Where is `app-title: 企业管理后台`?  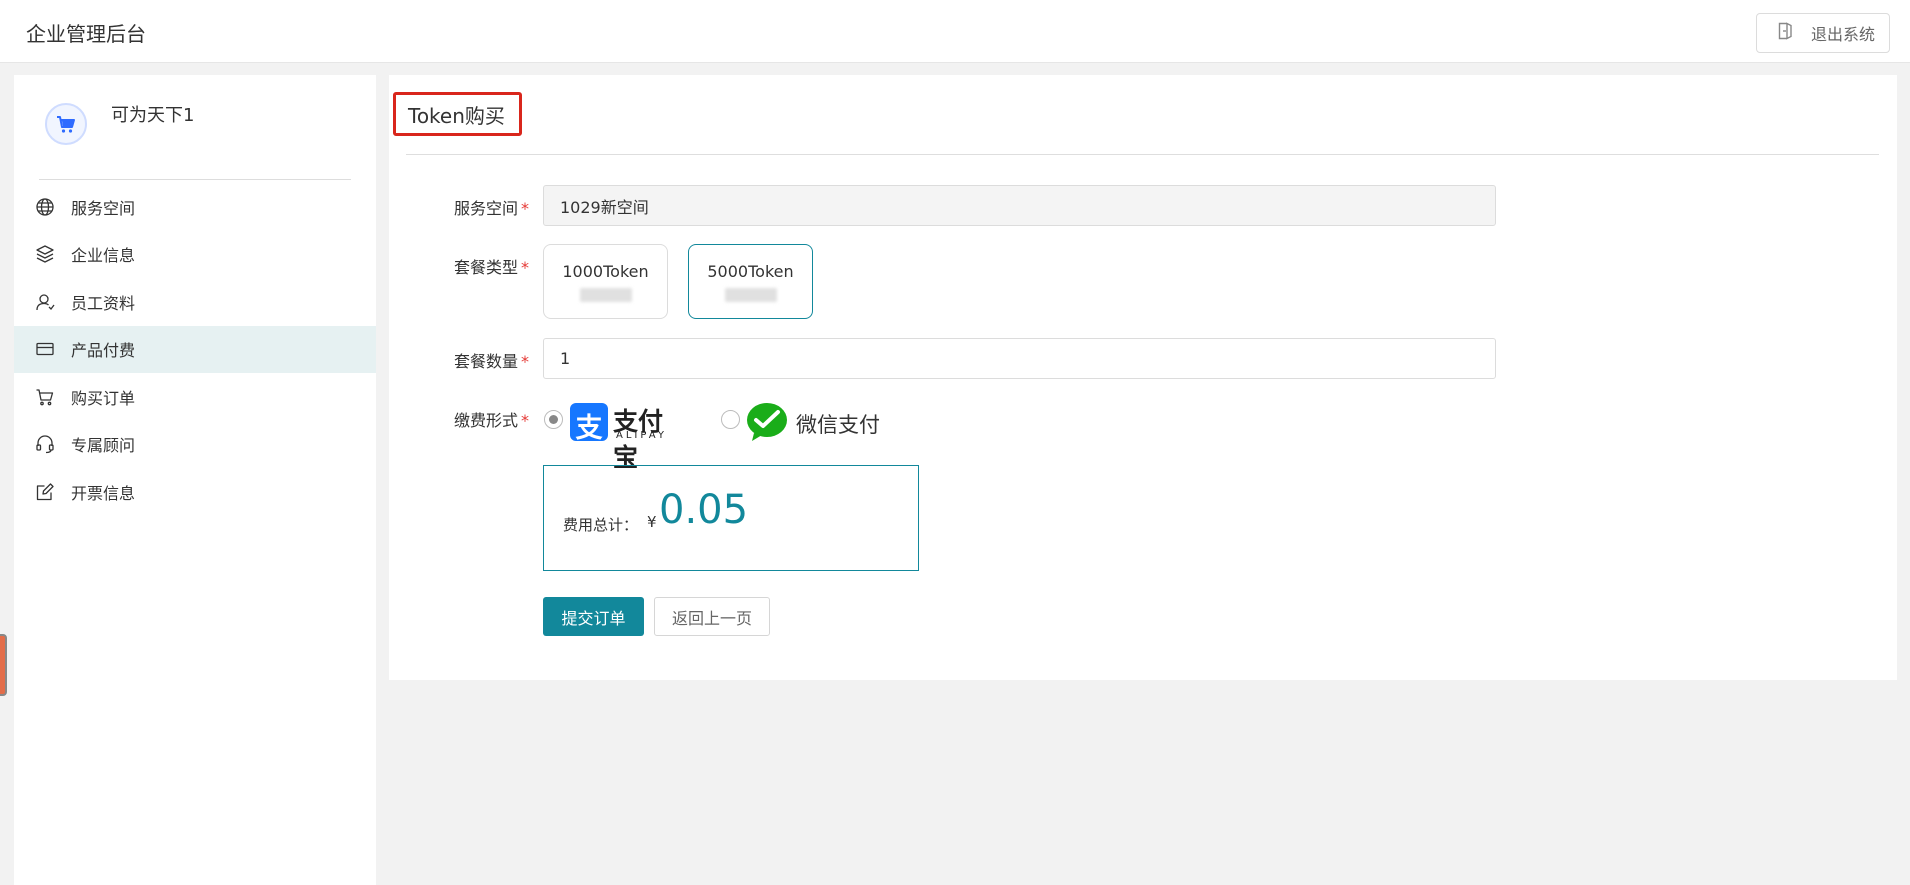
app-title: 企业管理后台 is located at coordinates (86, 34).